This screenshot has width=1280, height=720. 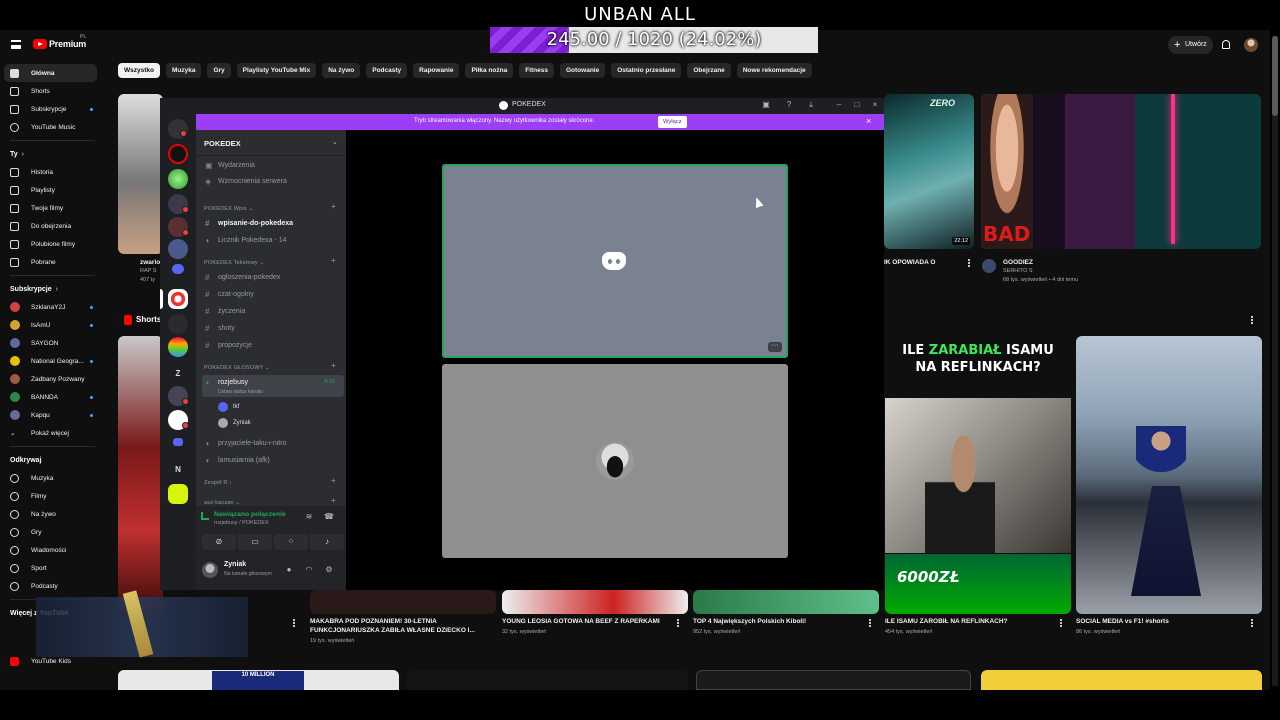 What do you see at coordinates (329, 517) in the screenshot?
I see `disconnect-icon: ☎` at bounding box center [329, 517].